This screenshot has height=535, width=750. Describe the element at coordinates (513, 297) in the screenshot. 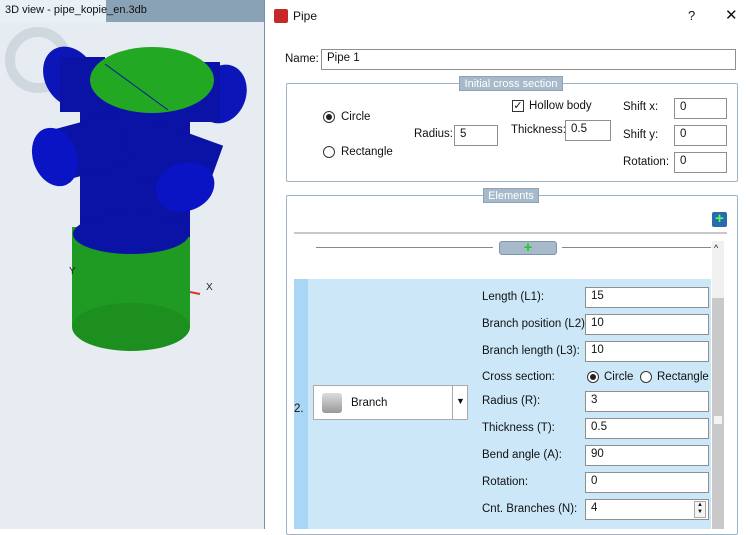

I see `field-label: Length (L1):` at that location.